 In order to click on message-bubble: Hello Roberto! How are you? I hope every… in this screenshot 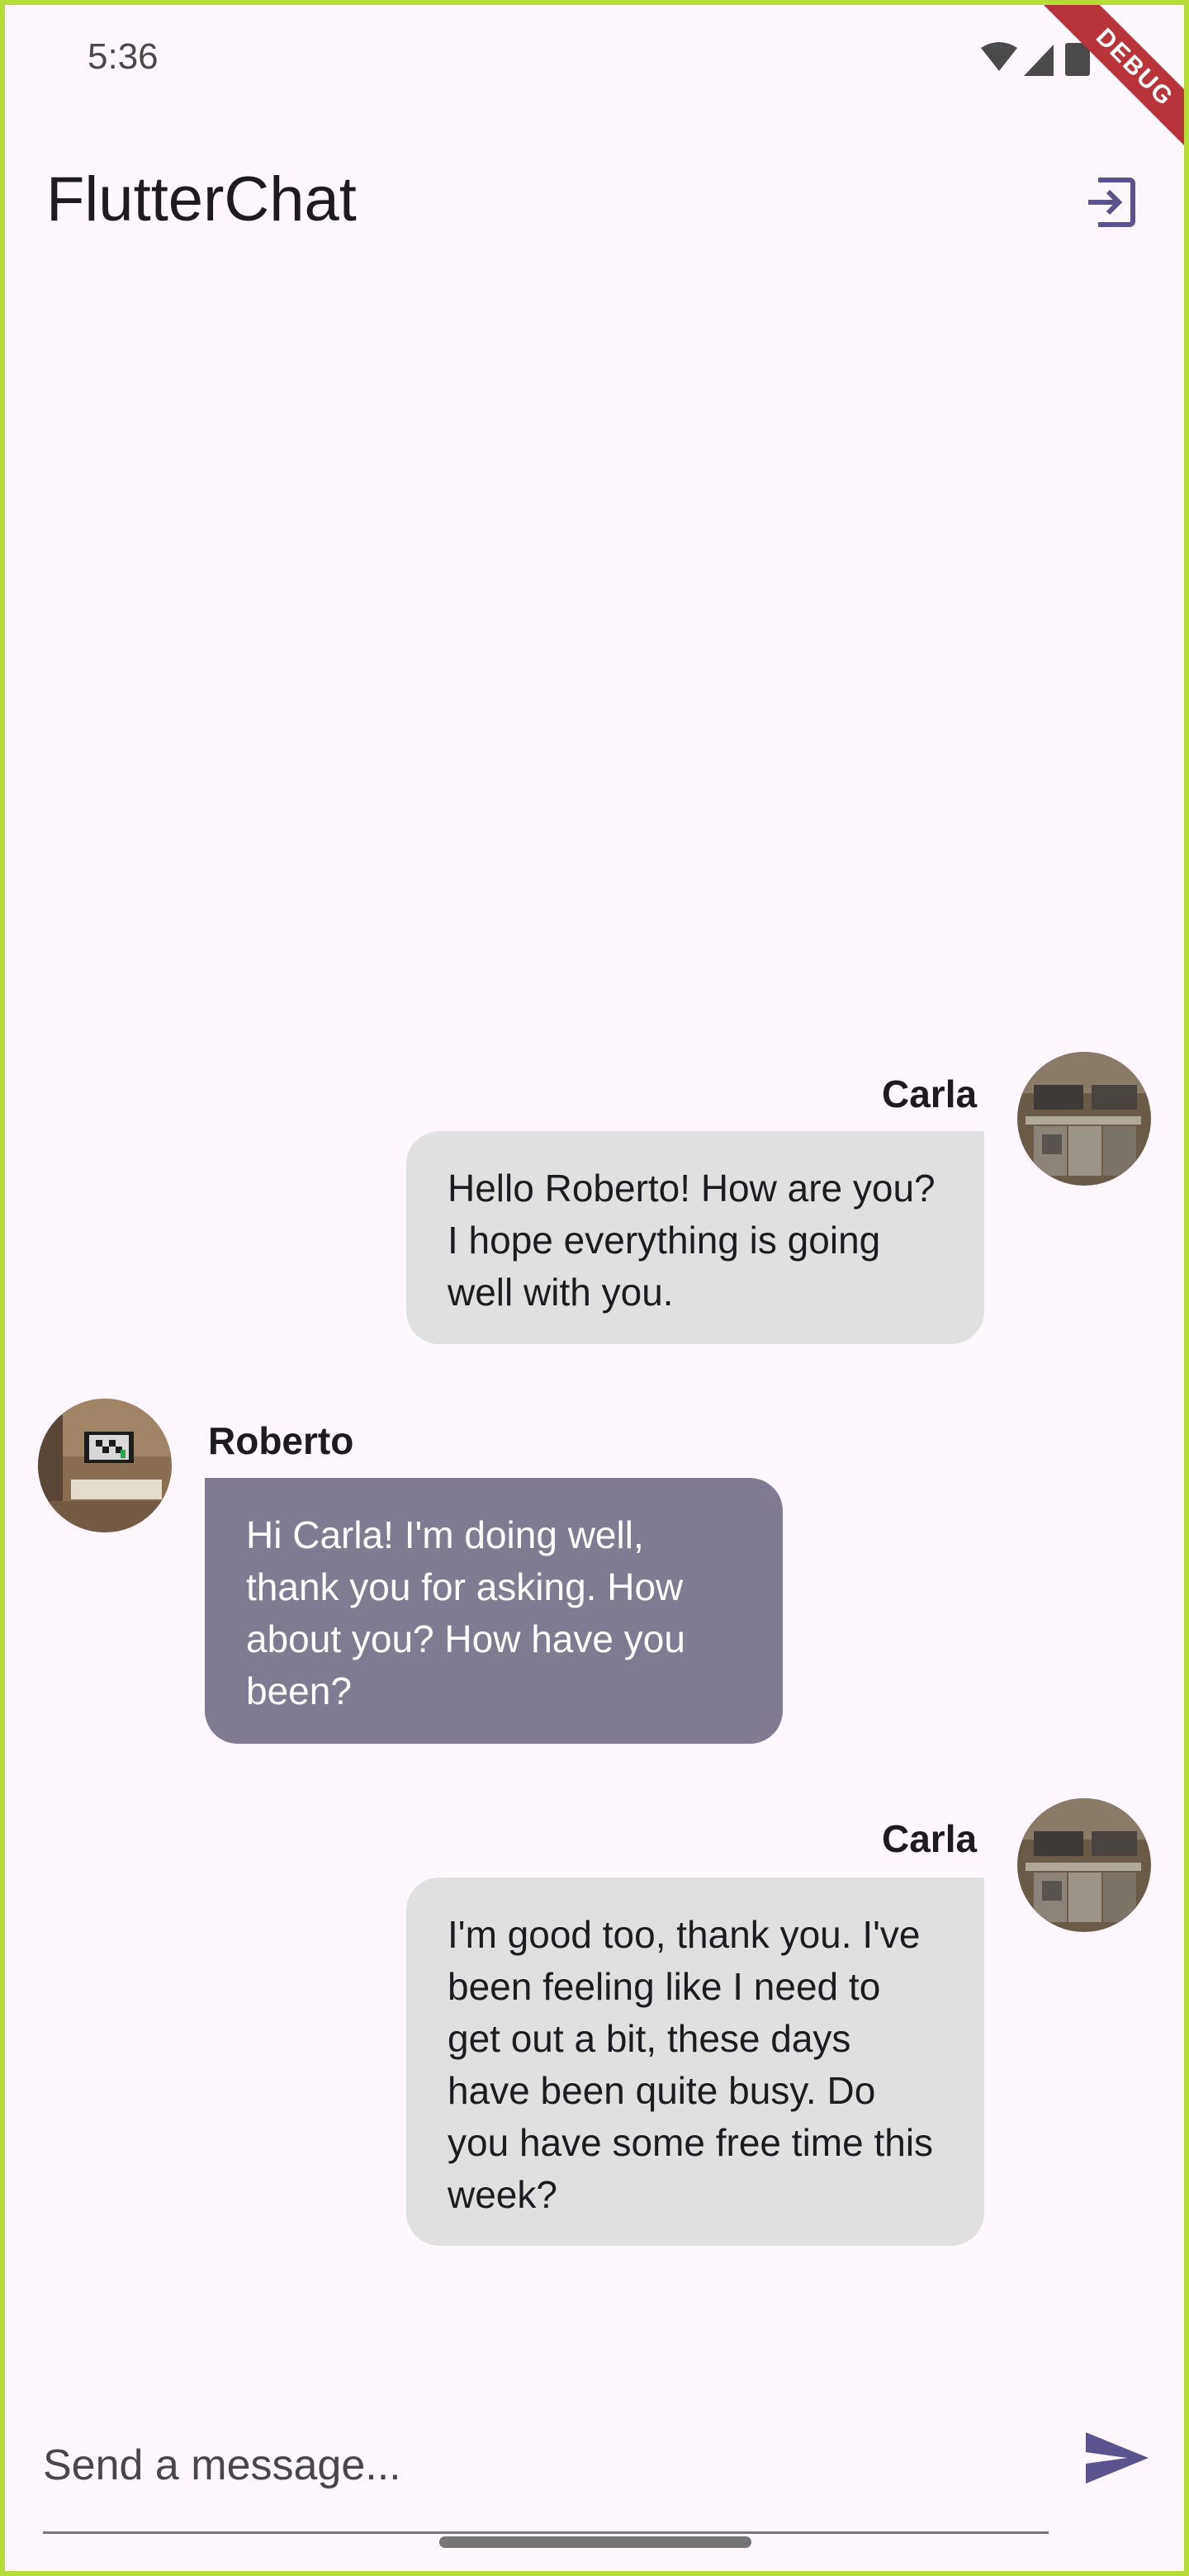, I will do `click(695, 1237)`.